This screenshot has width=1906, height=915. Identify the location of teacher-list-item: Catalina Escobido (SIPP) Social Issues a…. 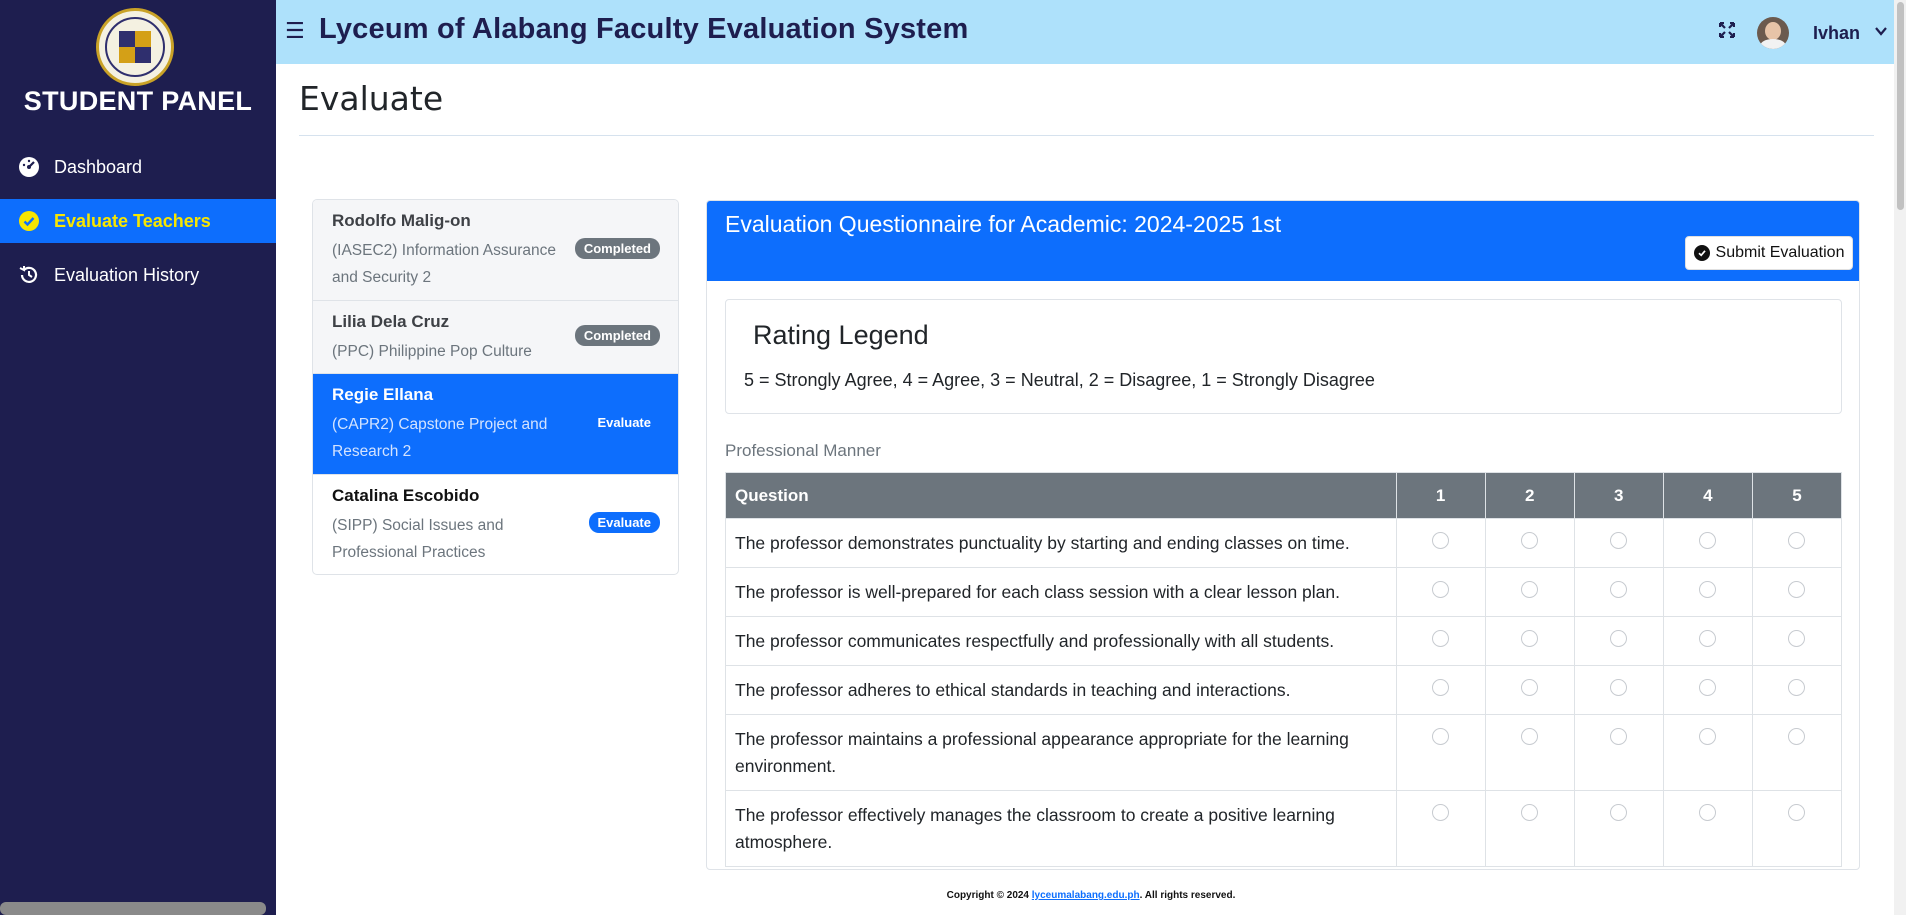
(495, 524).